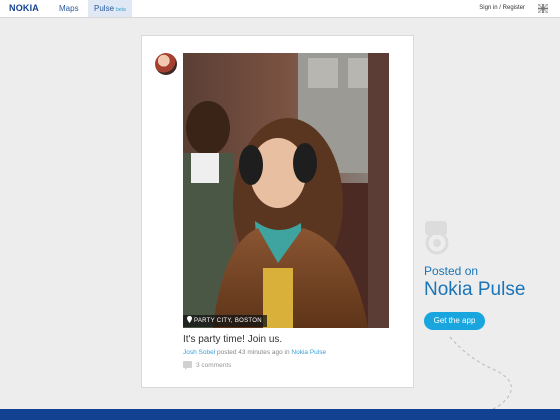 This screenshot has height=420, width=560. I want to click on channel-link: Nokia Pulse, so click(308, 352).